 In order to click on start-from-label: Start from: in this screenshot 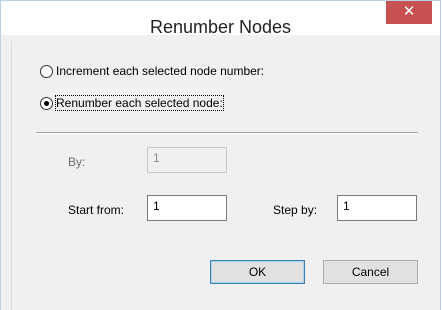, I will do `click(96, 210)`.